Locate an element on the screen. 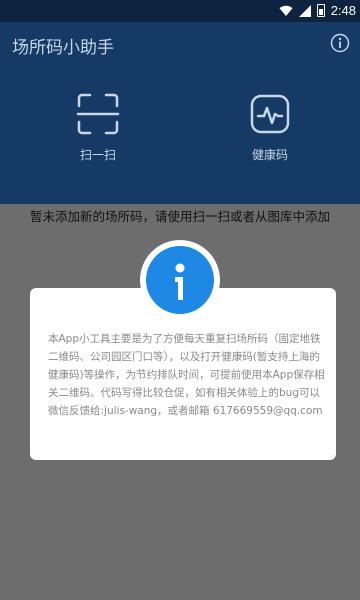 This screenshot has width=360, height=600. scan-label: 扫一扫 is located at coordinates (97, 155).